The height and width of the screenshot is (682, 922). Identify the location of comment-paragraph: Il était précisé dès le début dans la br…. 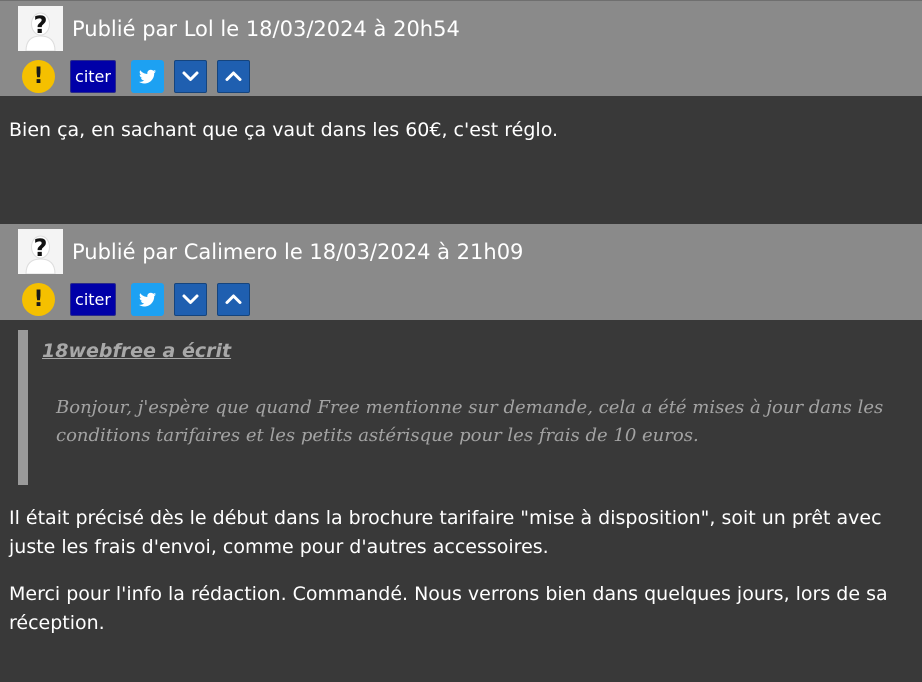
(445, 532).